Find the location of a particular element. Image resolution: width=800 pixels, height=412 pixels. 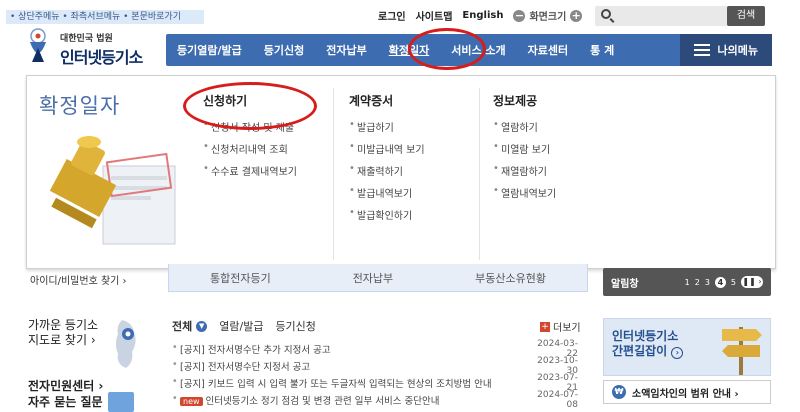

id-password-find-link: 아이디/비밀번호 찾기 › is located at coordinates (78, 279).